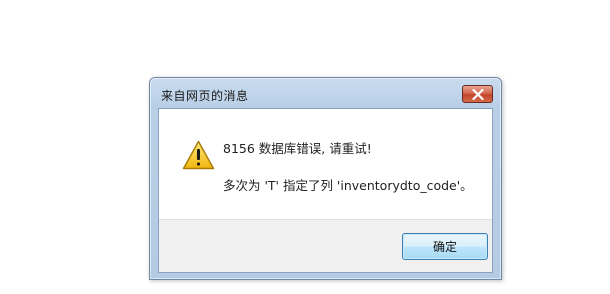 The image size is (610, 294). Describe the element at coordinates (198, 155) in the screenshot. I see `warning-icon` at that location.